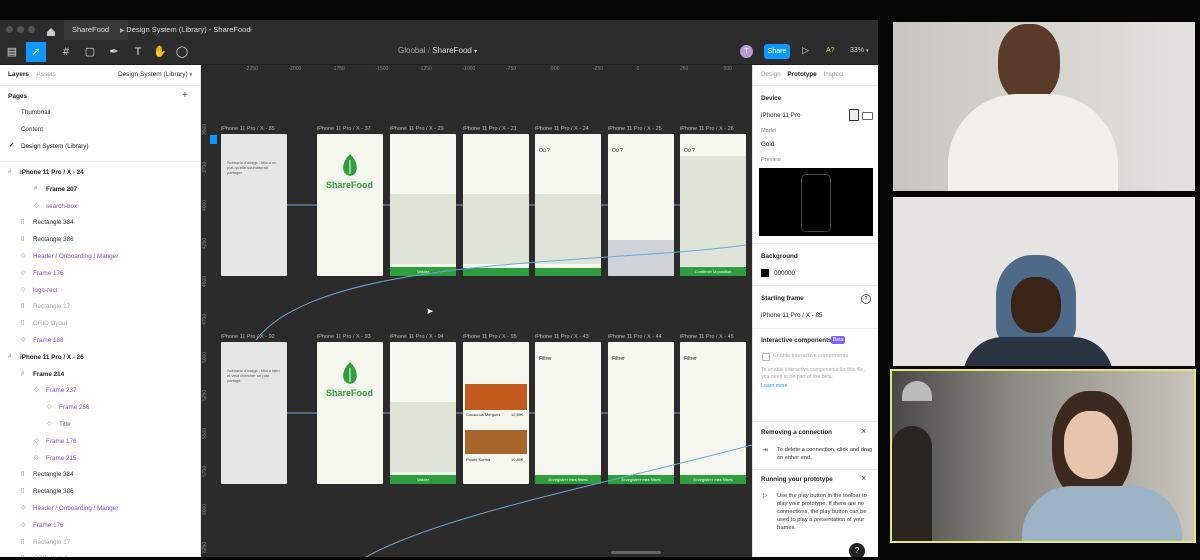 The height and width of the screenshot is (560, 1200). I want to click on frame-tool-icon: #, so click(66, 52).